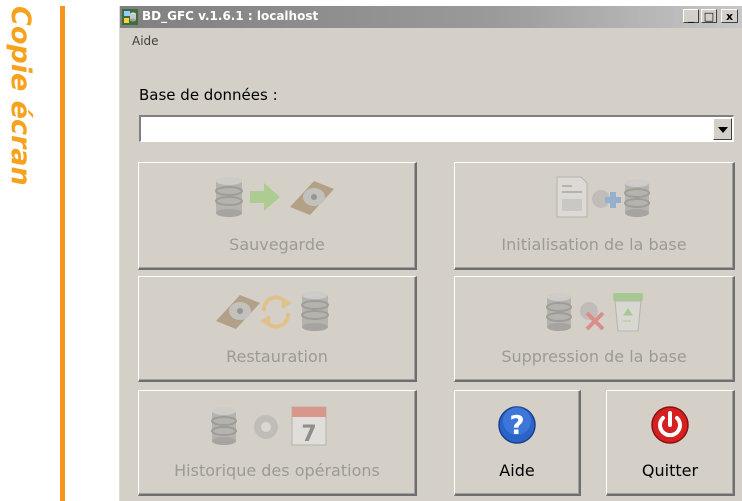 The width and height of the screenshot is (742, 501). Describe the element at coordinates (431, 17) in the screenshot. I see `title-bar: BD_GFC v.1.6.1 : localhost _ □ x` at that location.